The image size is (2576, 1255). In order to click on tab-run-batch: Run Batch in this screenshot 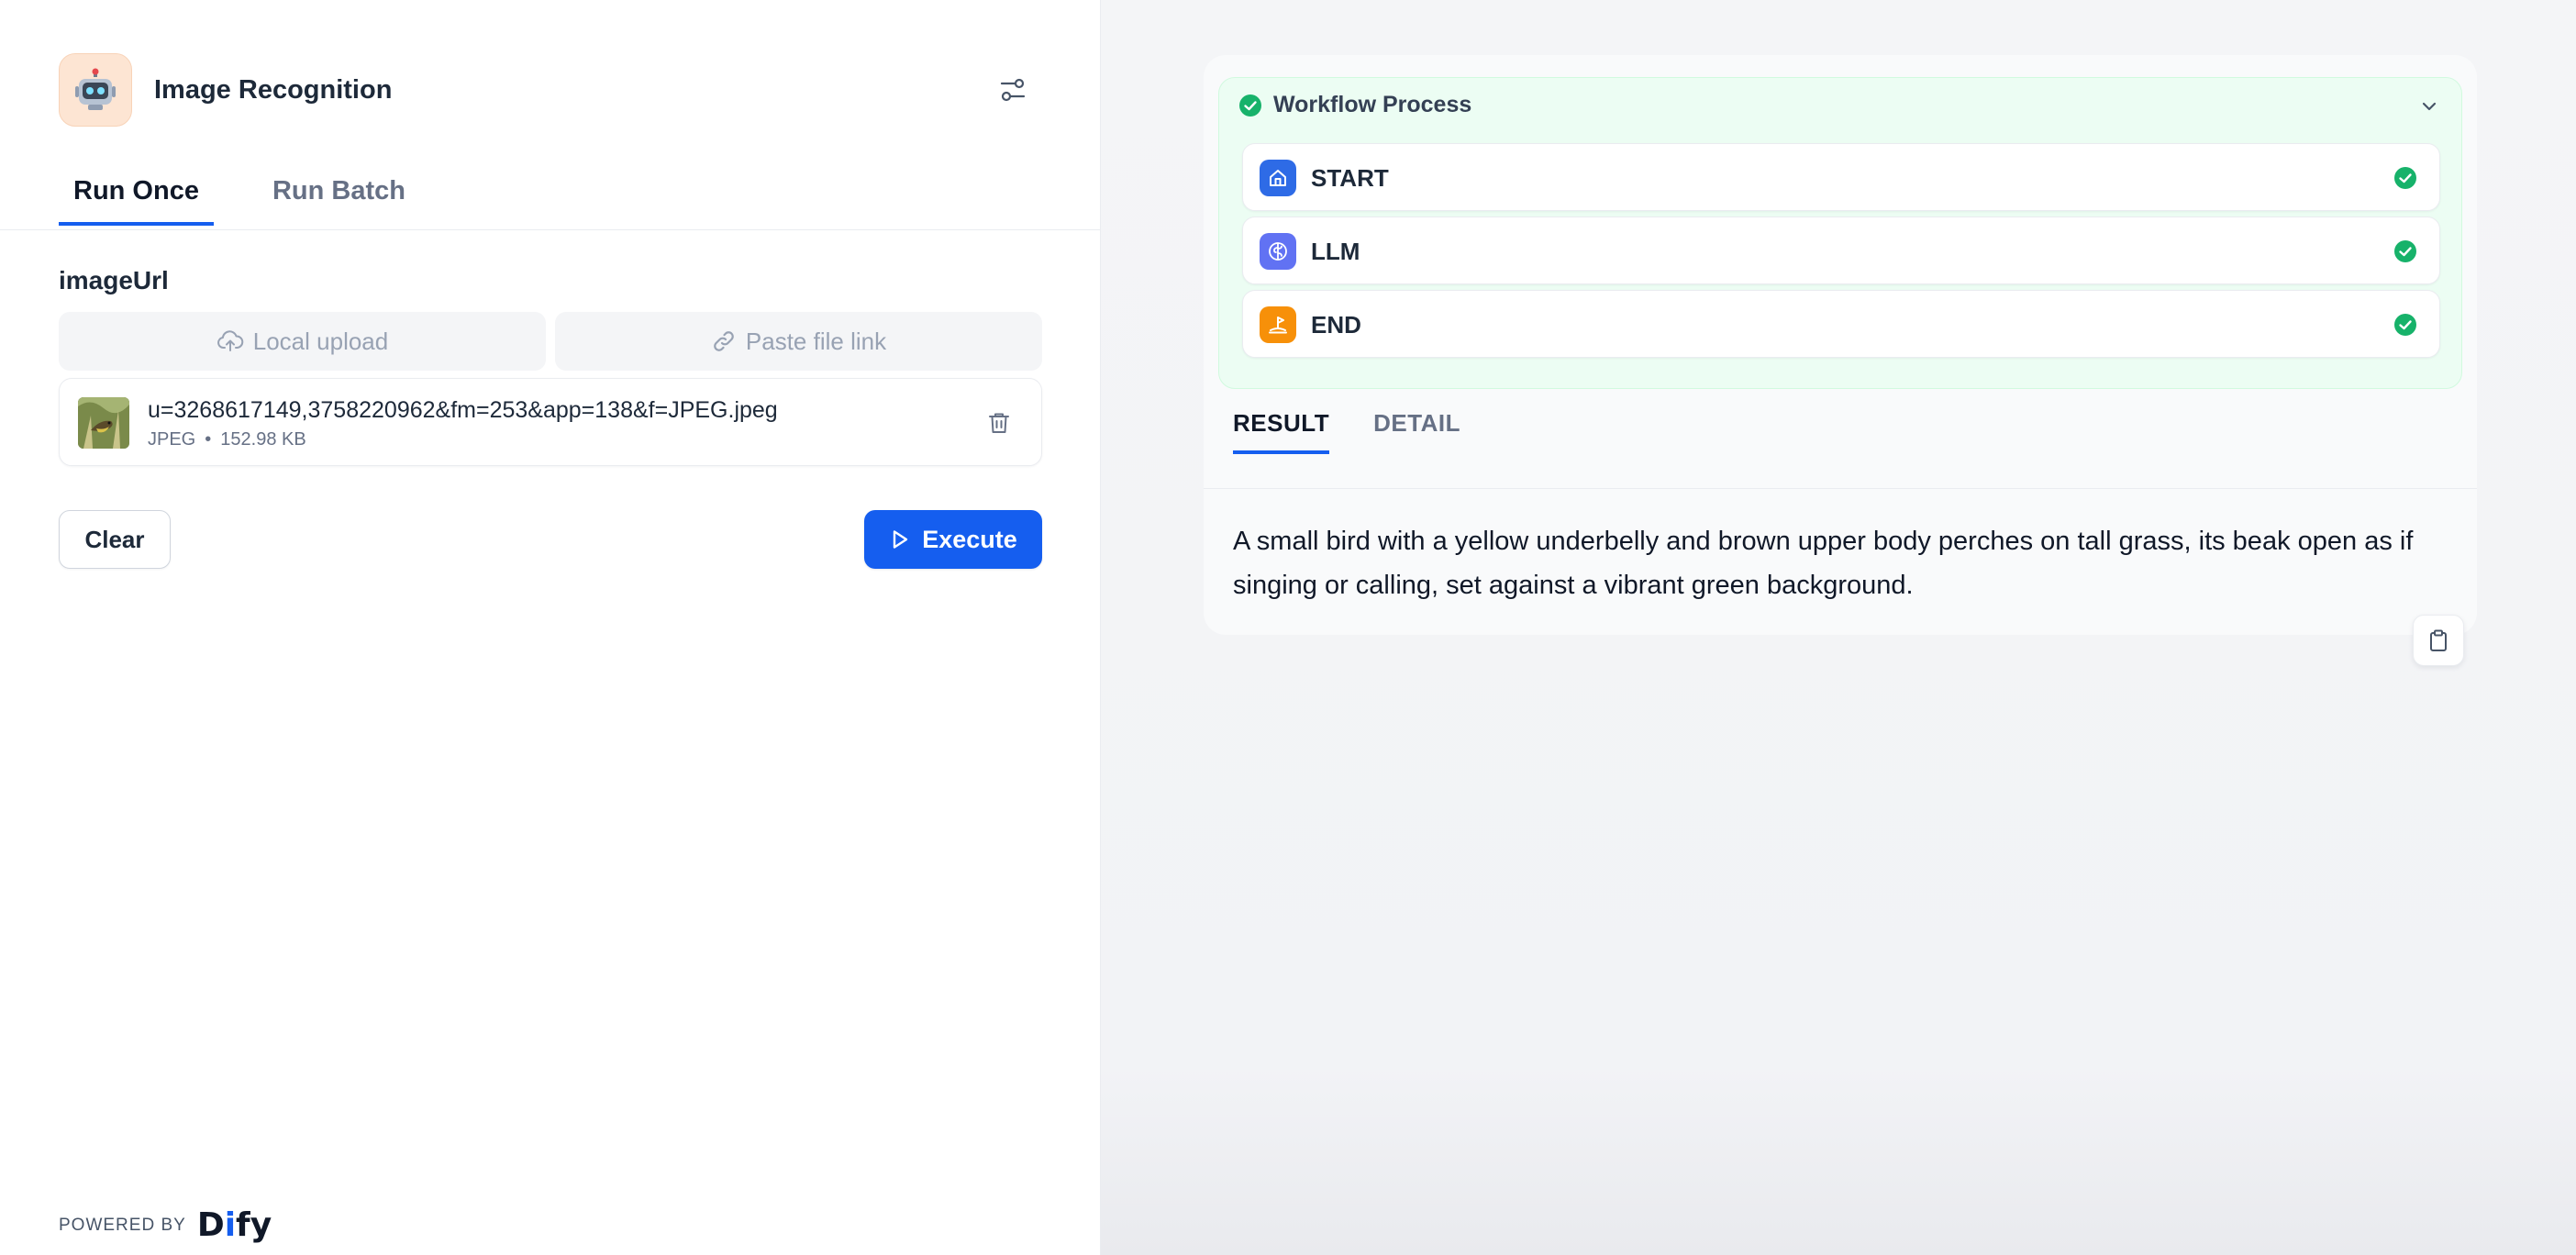, I will do `click(339, 199)`.